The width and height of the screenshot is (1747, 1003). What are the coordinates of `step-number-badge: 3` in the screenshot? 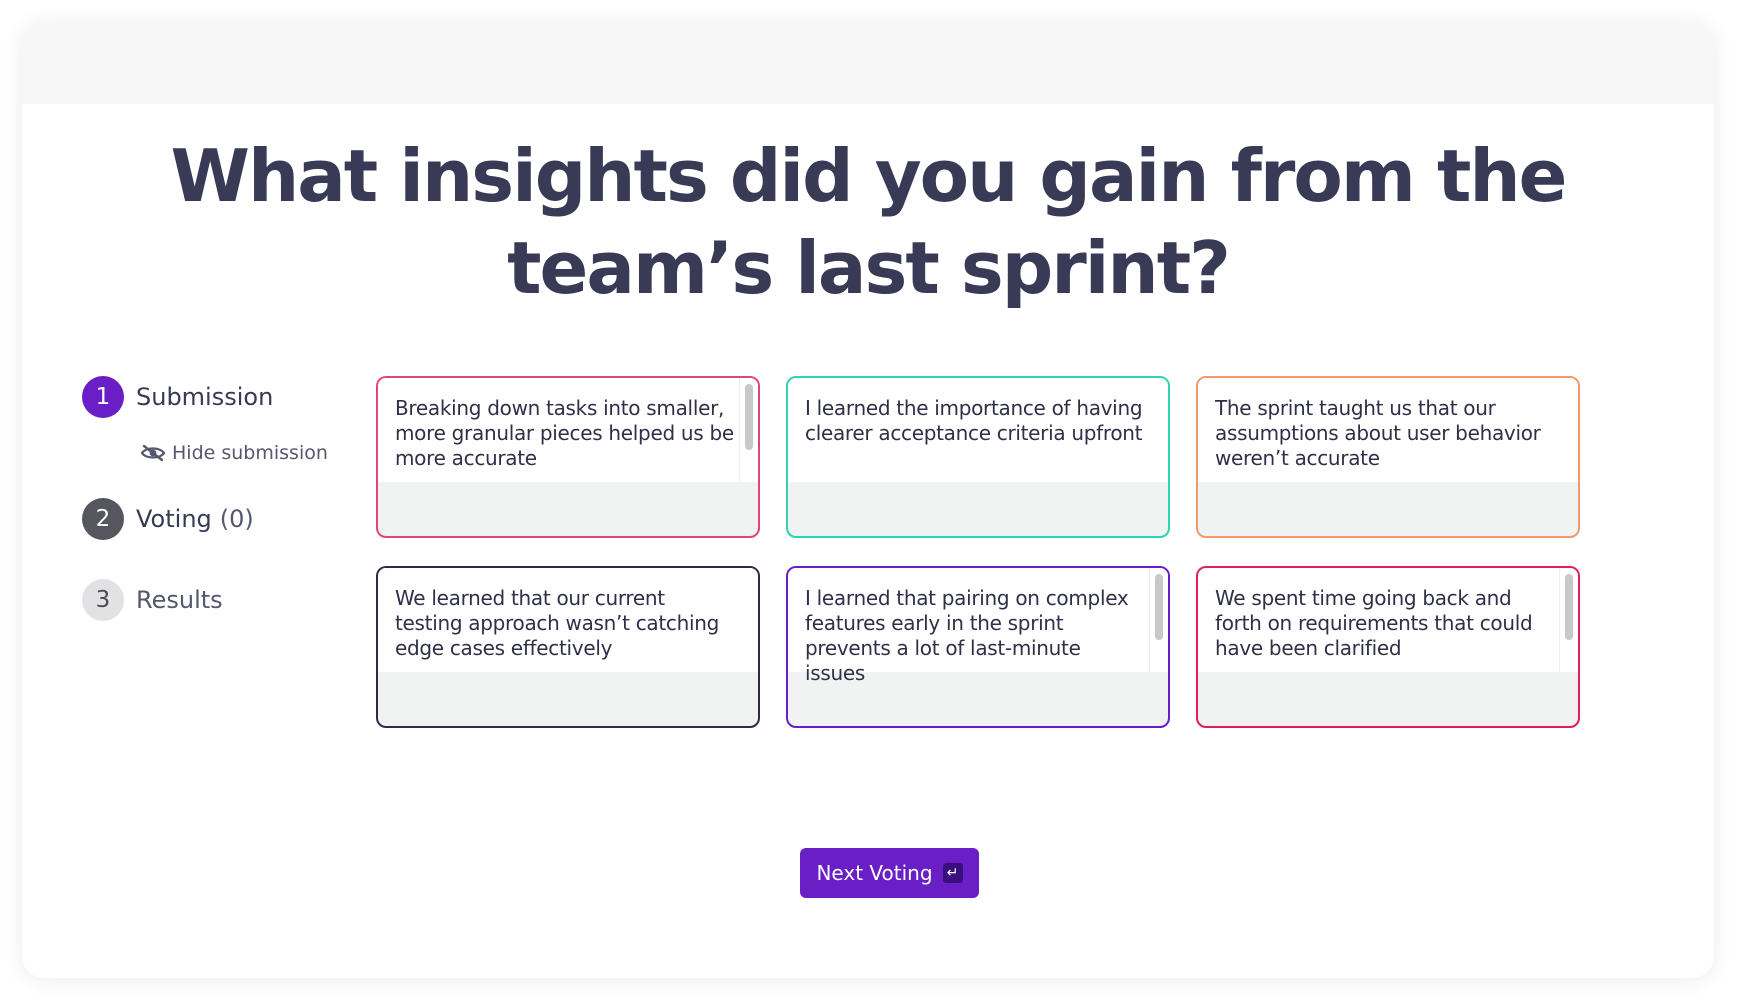 It's located at (103, 600).